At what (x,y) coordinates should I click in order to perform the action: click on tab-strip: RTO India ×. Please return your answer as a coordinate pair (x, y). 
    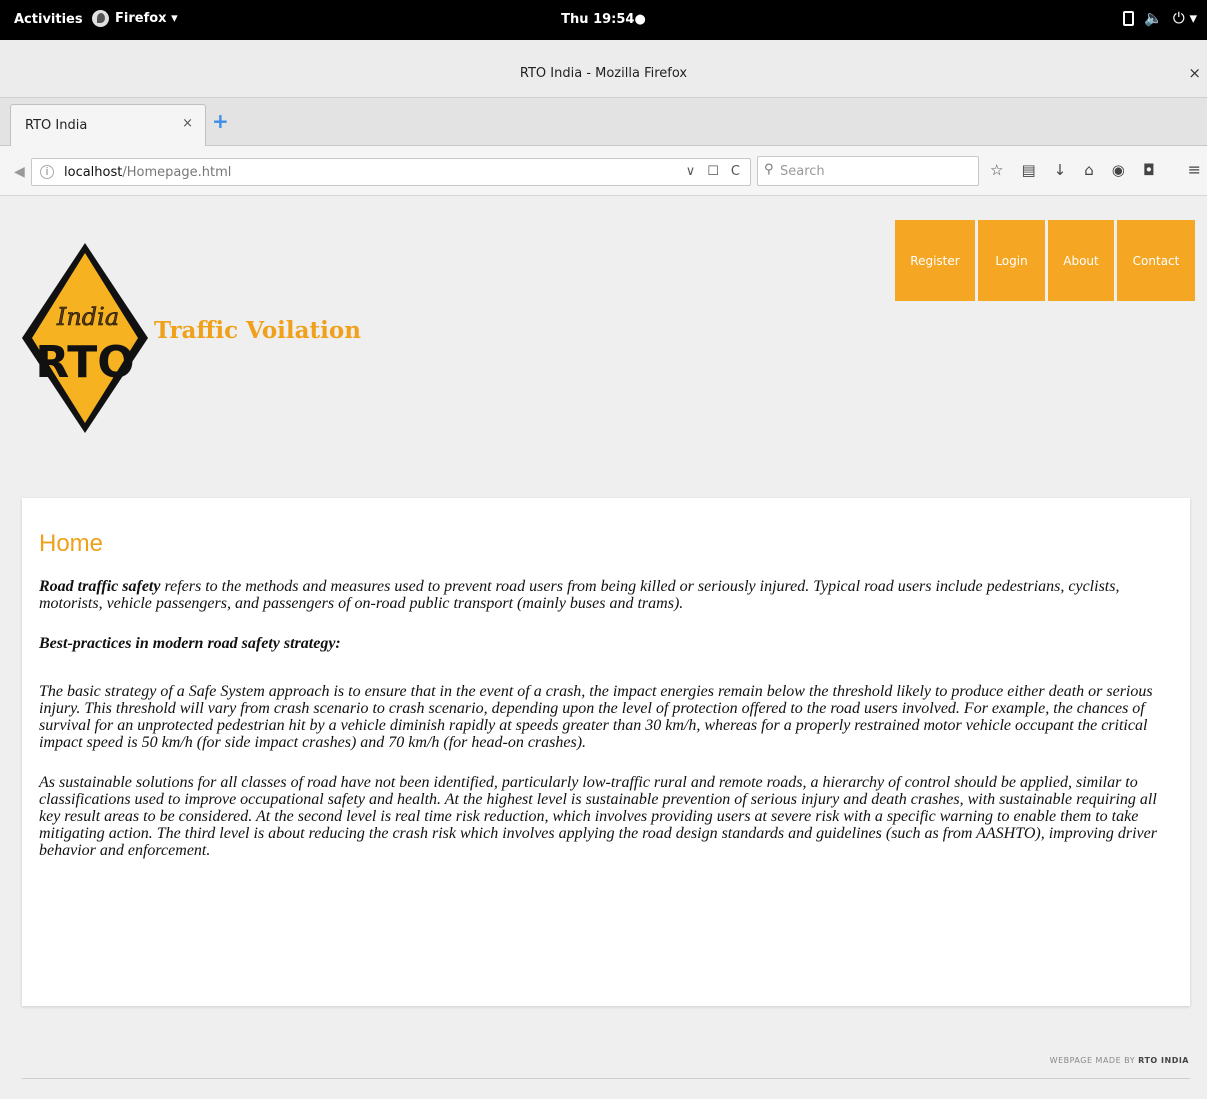
    Looking at the image, I should click on (603, 122).